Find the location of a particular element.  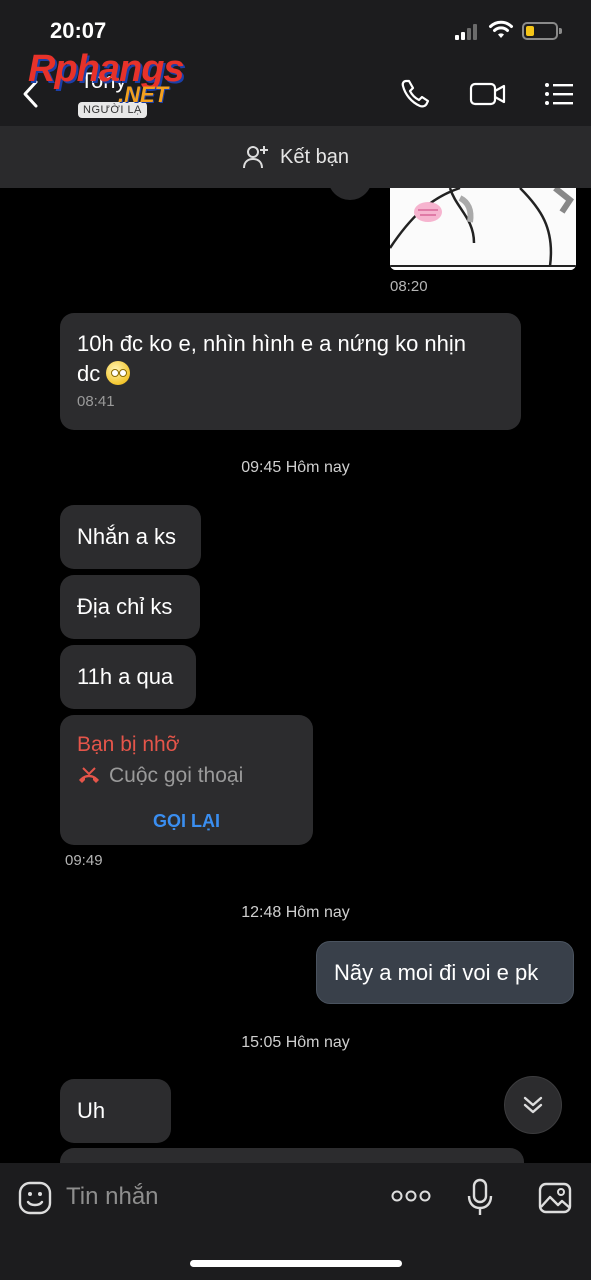

sticker-reaction-handle is located at coordinates (350, 194).